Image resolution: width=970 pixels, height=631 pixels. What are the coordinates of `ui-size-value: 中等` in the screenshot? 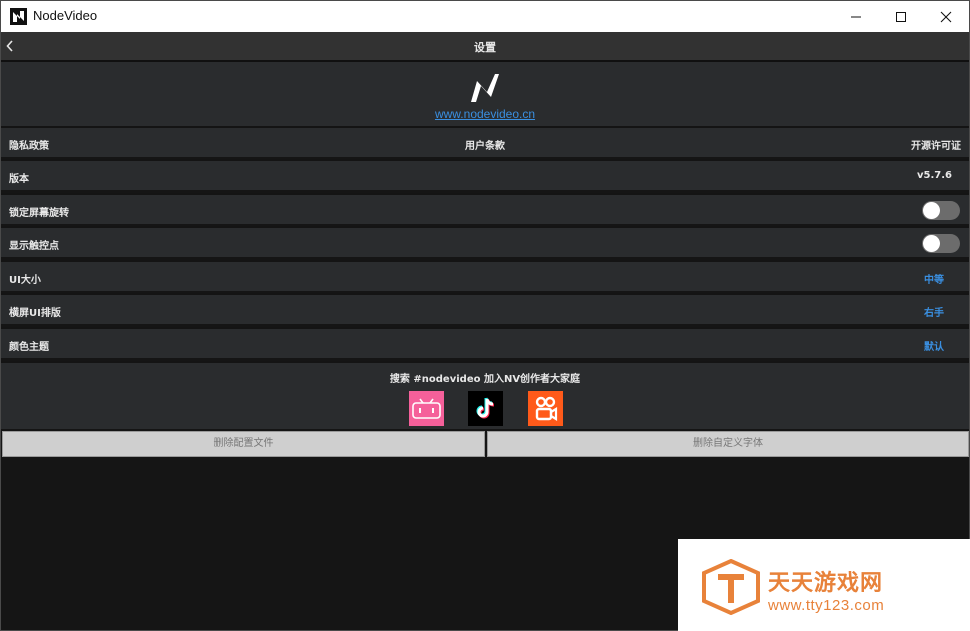 It's located at (934, 278).